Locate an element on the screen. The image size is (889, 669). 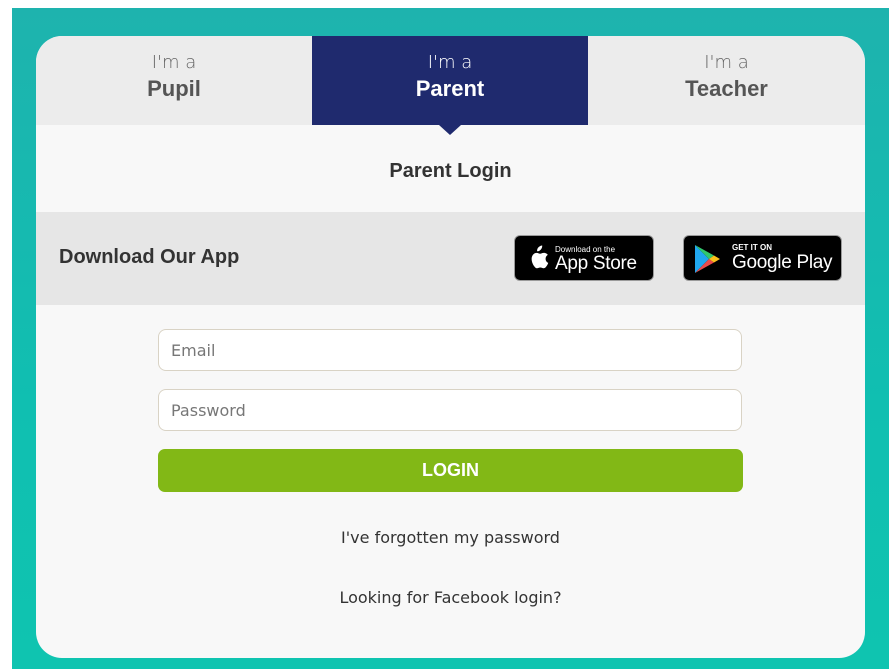
tab-parent: I'm a Parent is located at coordinates (450, 85).